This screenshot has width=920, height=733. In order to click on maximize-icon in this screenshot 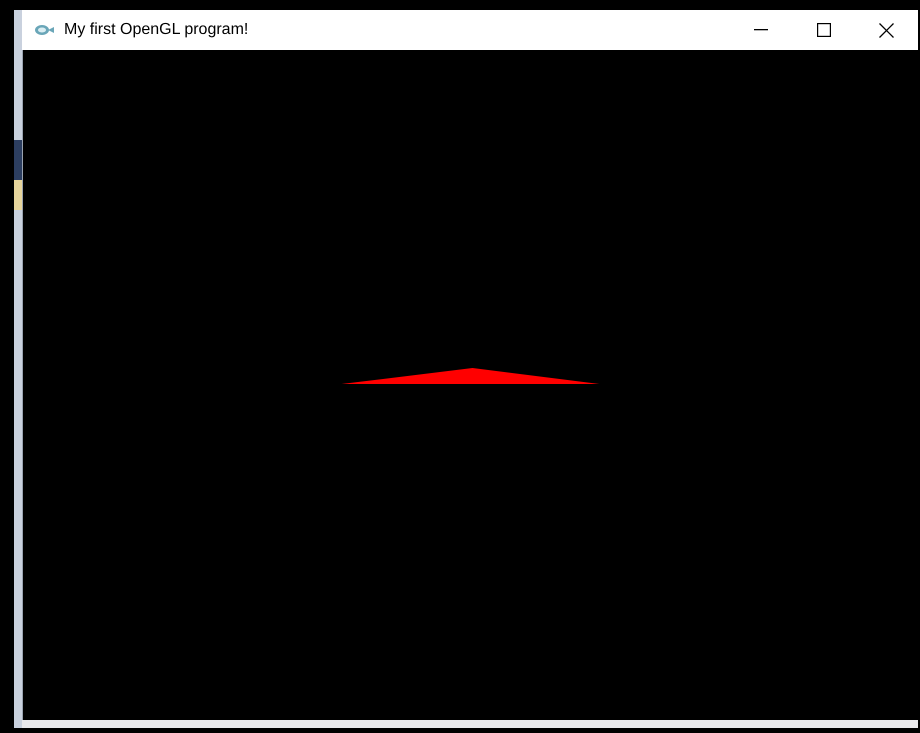, I will do `click(823, 30)`.